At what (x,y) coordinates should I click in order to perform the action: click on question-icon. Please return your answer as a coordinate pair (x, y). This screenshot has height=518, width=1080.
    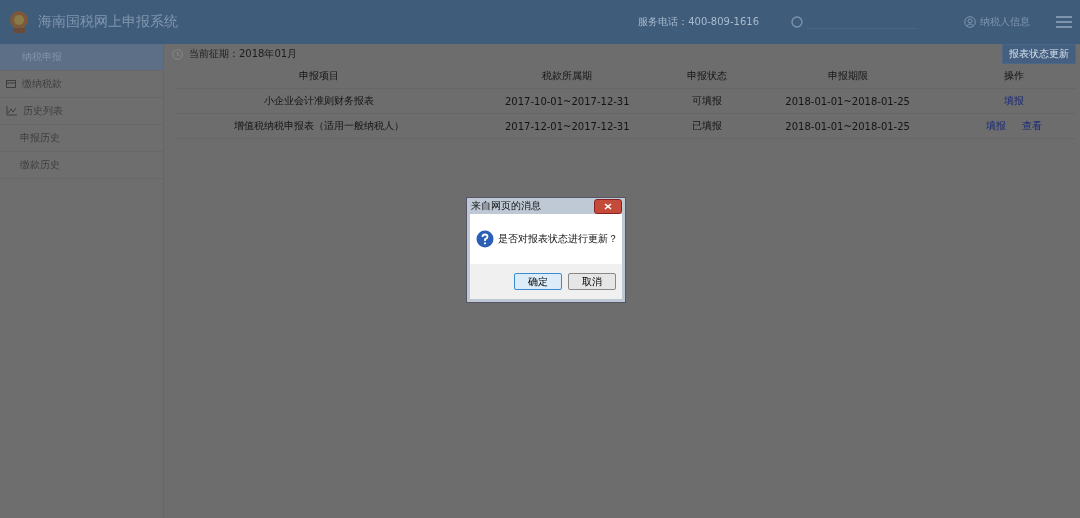
    Looking at the image, I should click on (485, 239).